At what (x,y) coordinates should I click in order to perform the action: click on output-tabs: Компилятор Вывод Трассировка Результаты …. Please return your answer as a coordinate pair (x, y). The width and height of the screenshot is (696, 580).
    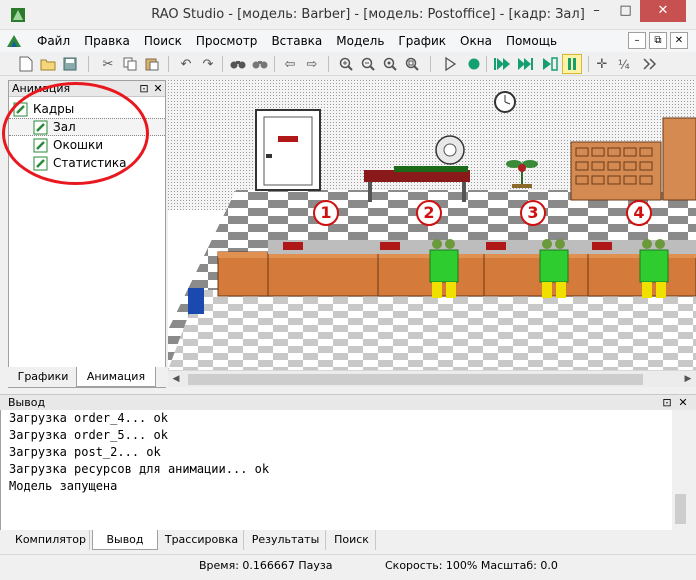
    Looking at the image, I should click on (348, 540).